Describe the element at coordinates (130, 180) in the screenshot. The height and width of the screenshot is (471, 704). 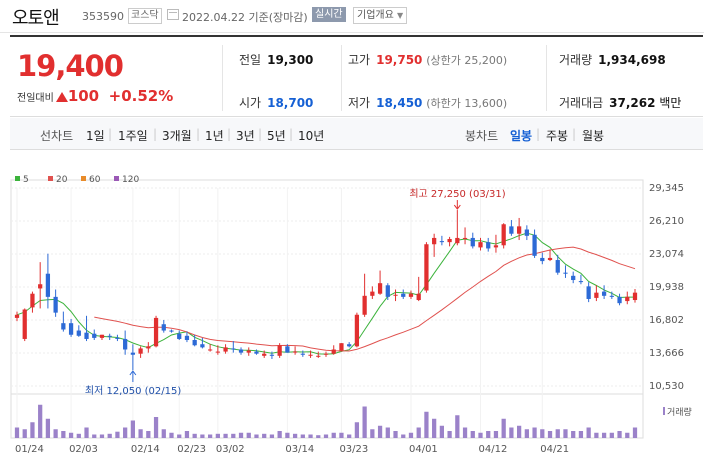
I see `legend-label: 120` at that location.